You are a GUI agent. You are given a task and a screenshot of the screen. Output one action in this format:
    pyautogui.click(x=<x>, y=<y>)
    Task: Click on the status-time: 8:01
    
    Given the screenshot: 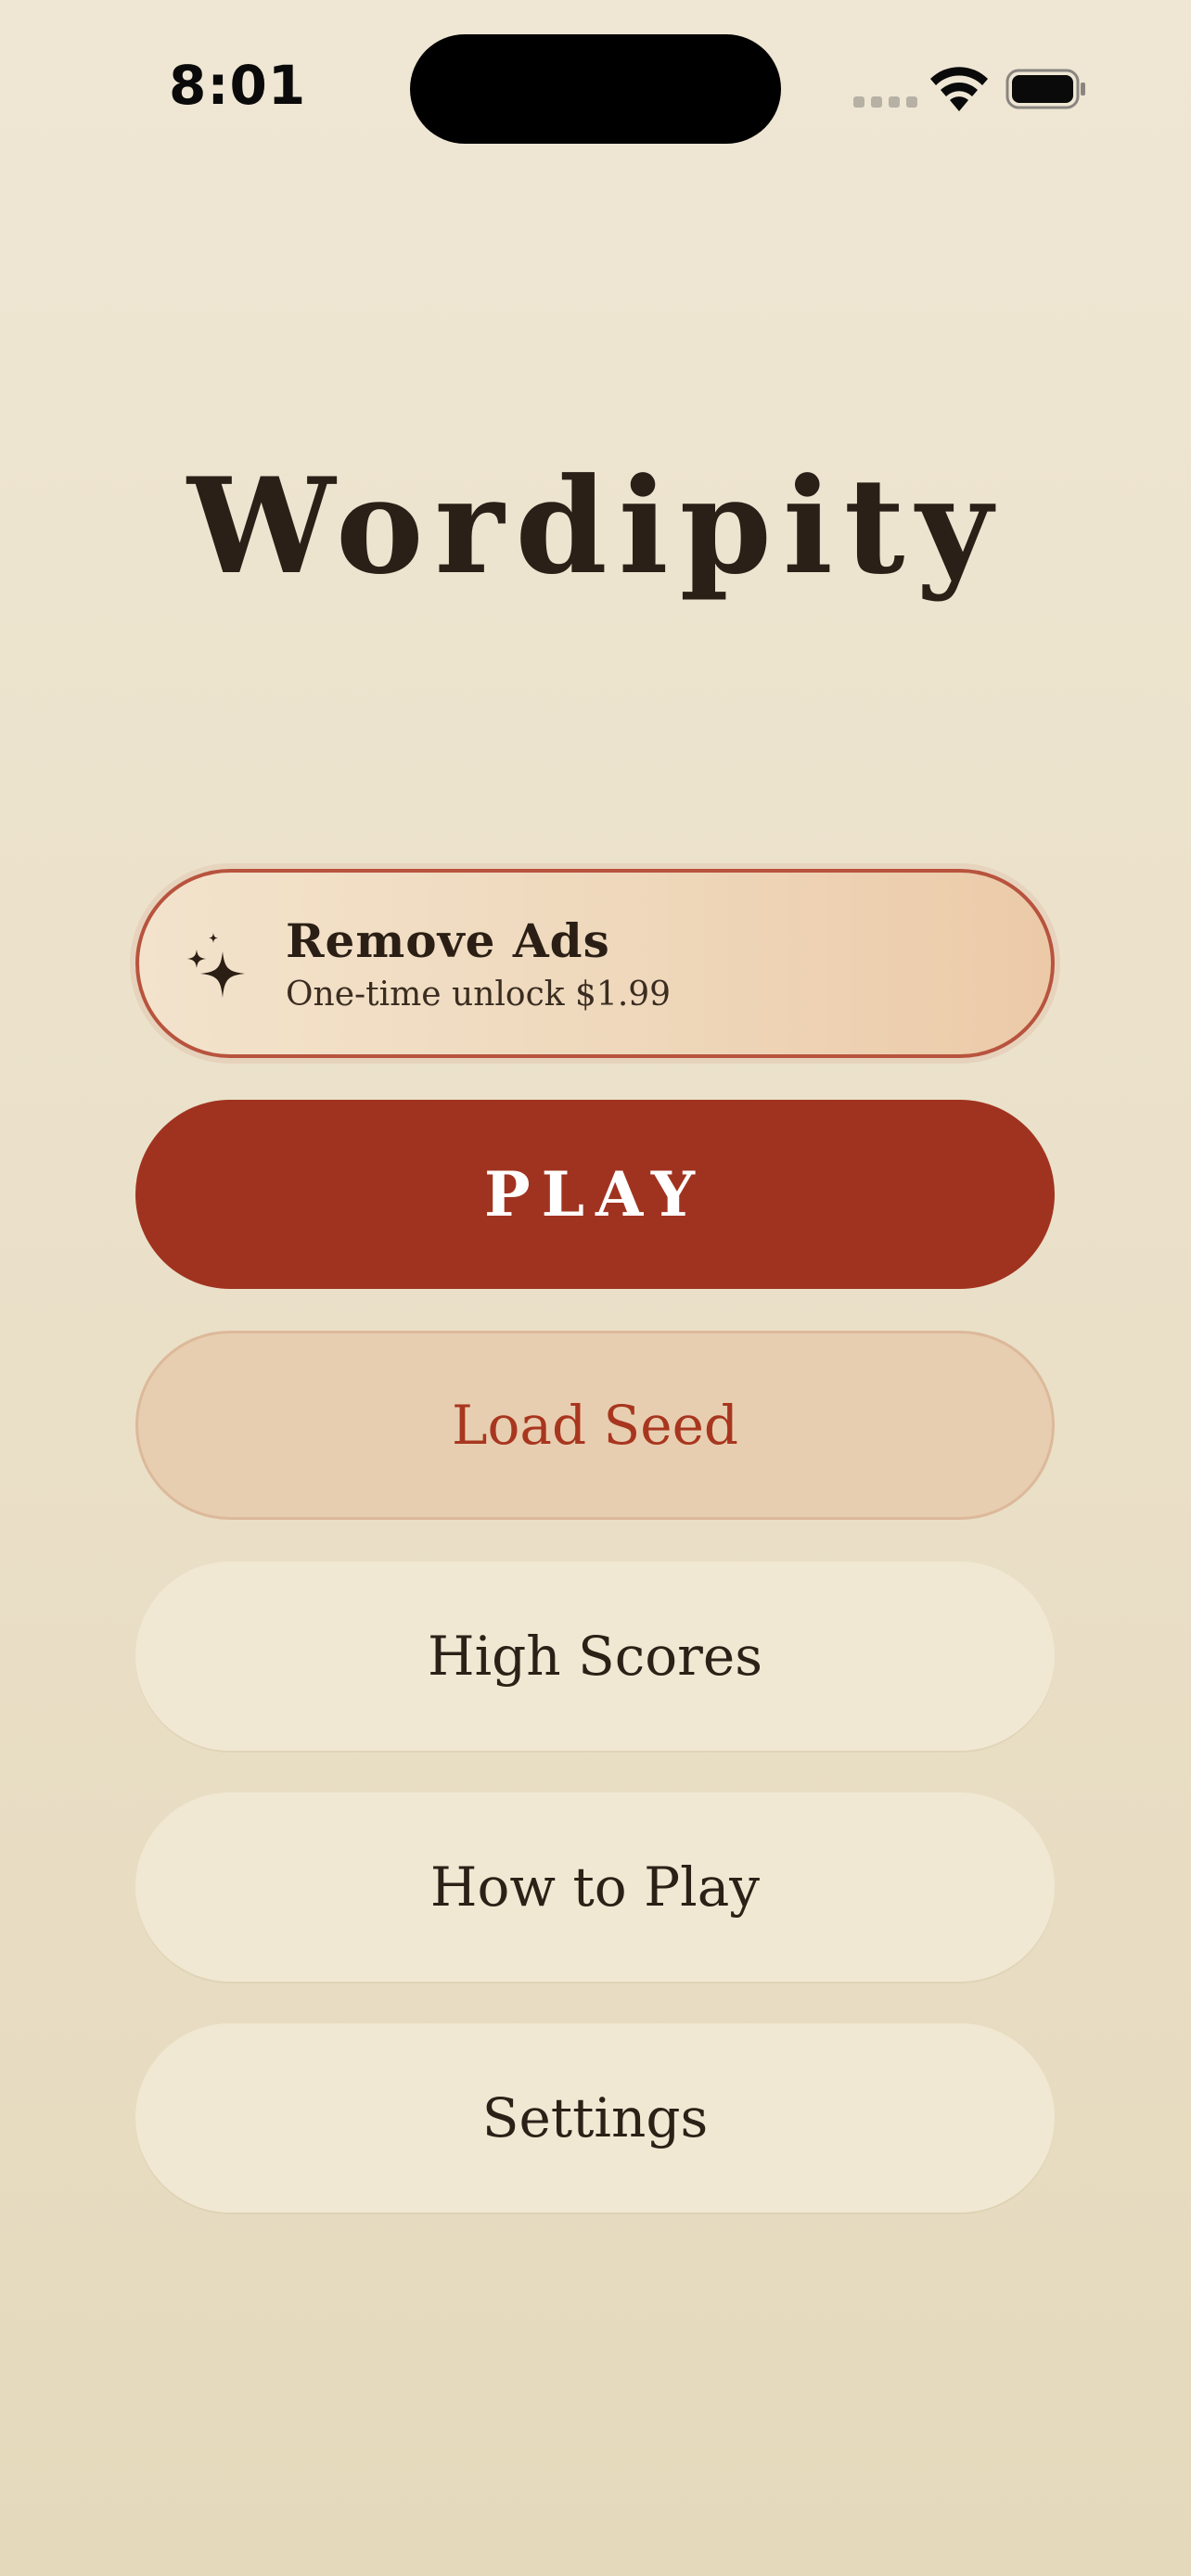 What is the action you would take?
    pyautogui.click(x=238, y=85)
    